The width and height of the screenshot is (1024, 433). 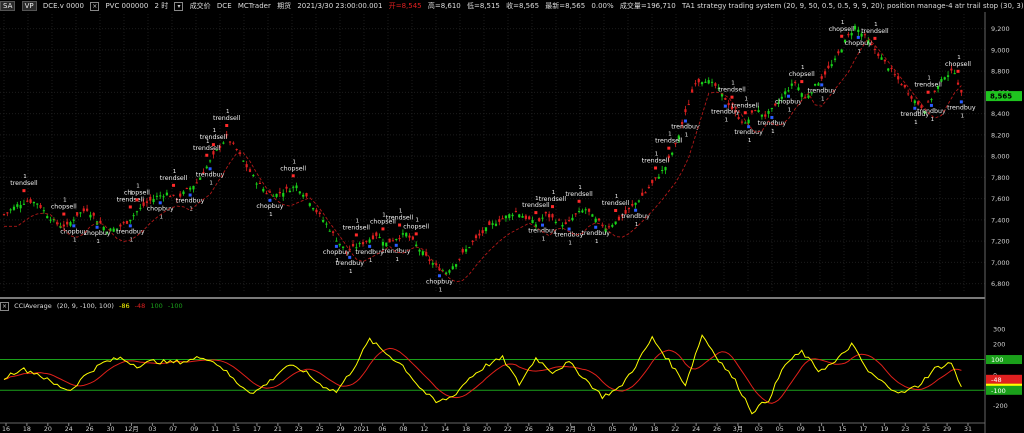 What do you see at coordinates (4, 306) in the screenshot?
I see `indicator-close-icon: ×` at bounding box center [4, 306].